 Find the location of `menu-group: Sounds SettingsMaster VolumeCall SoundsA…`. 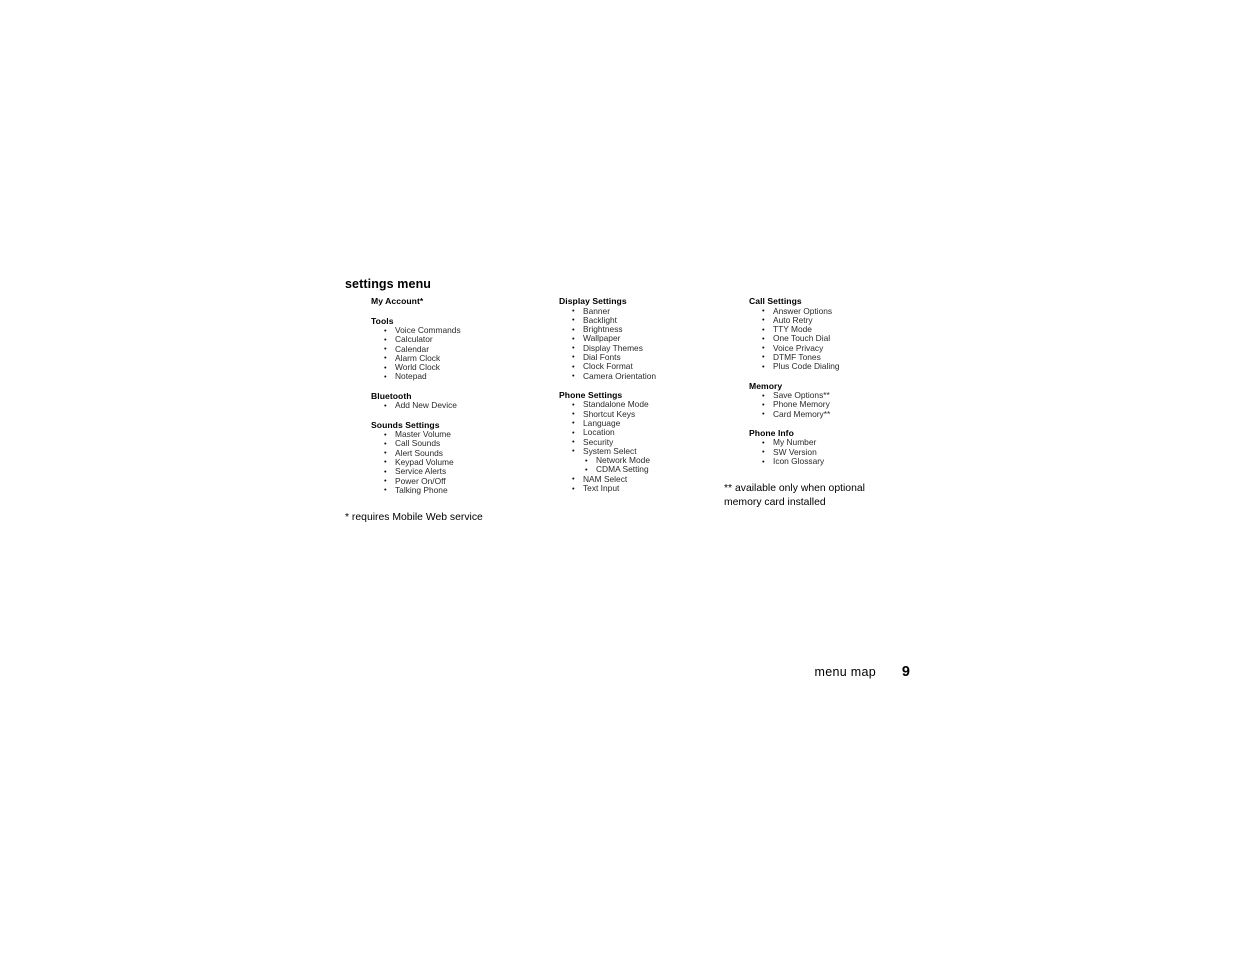

menu-group: Sounds SettingsMaster VolumeCall SoundsA… is located at coordinates (458, 458).